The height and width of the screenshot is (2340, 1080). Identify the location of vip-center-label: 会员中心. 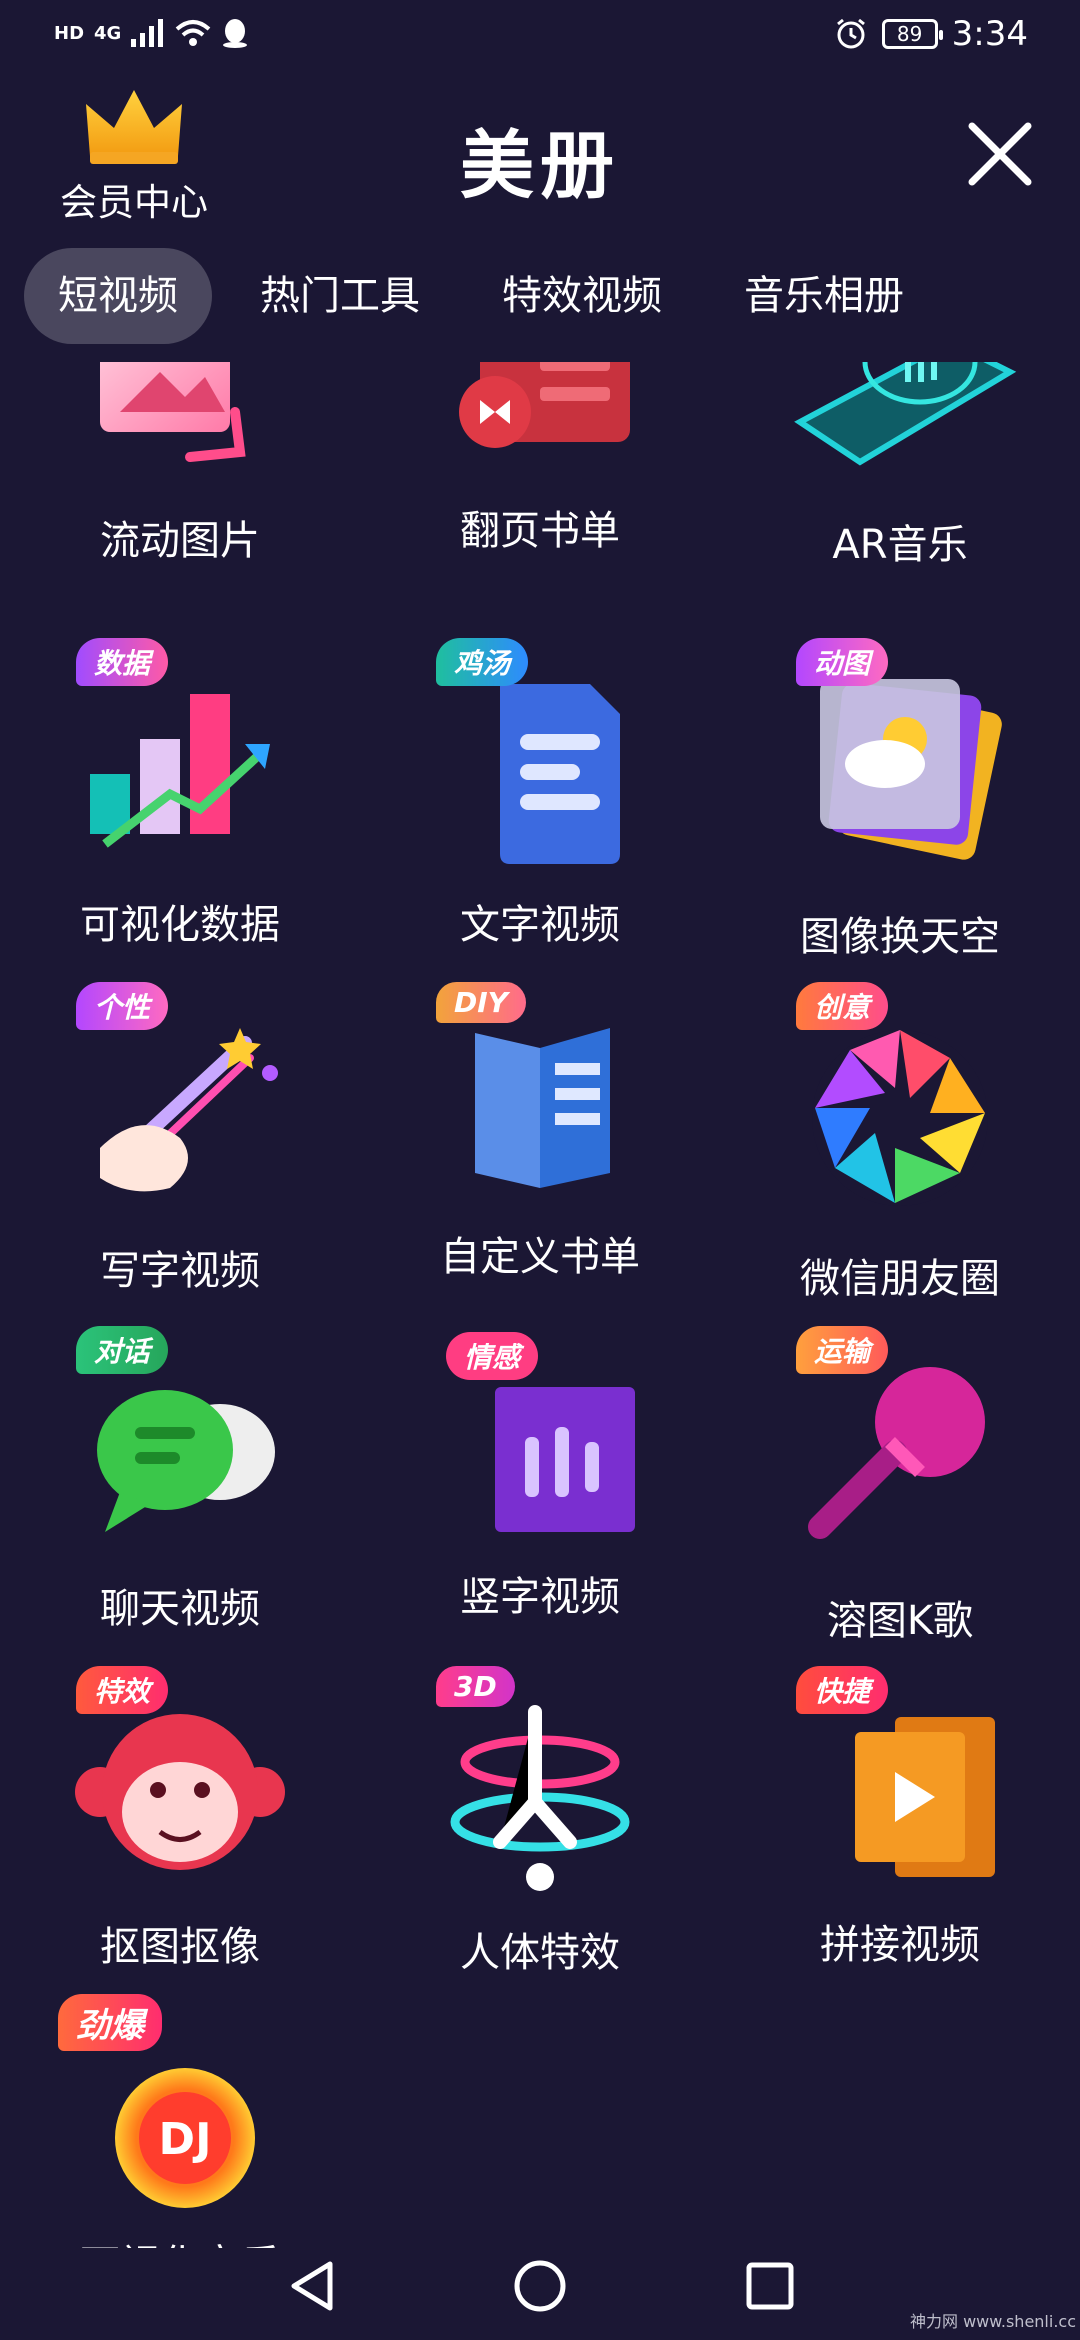
(134, 202).